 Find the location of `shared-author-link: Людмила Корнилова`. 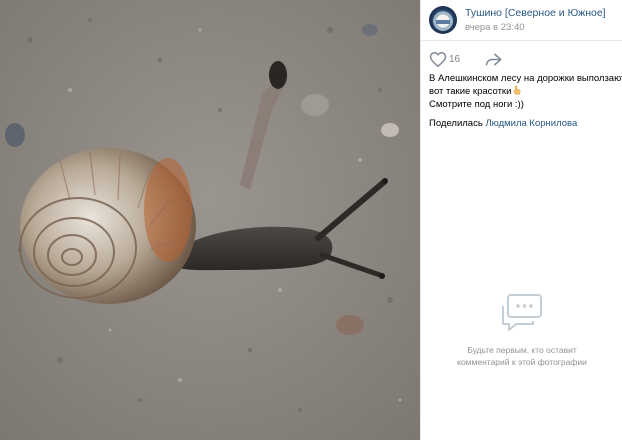

shared-author-link: Людмила Корнилова is located at coordinates (531, 123).